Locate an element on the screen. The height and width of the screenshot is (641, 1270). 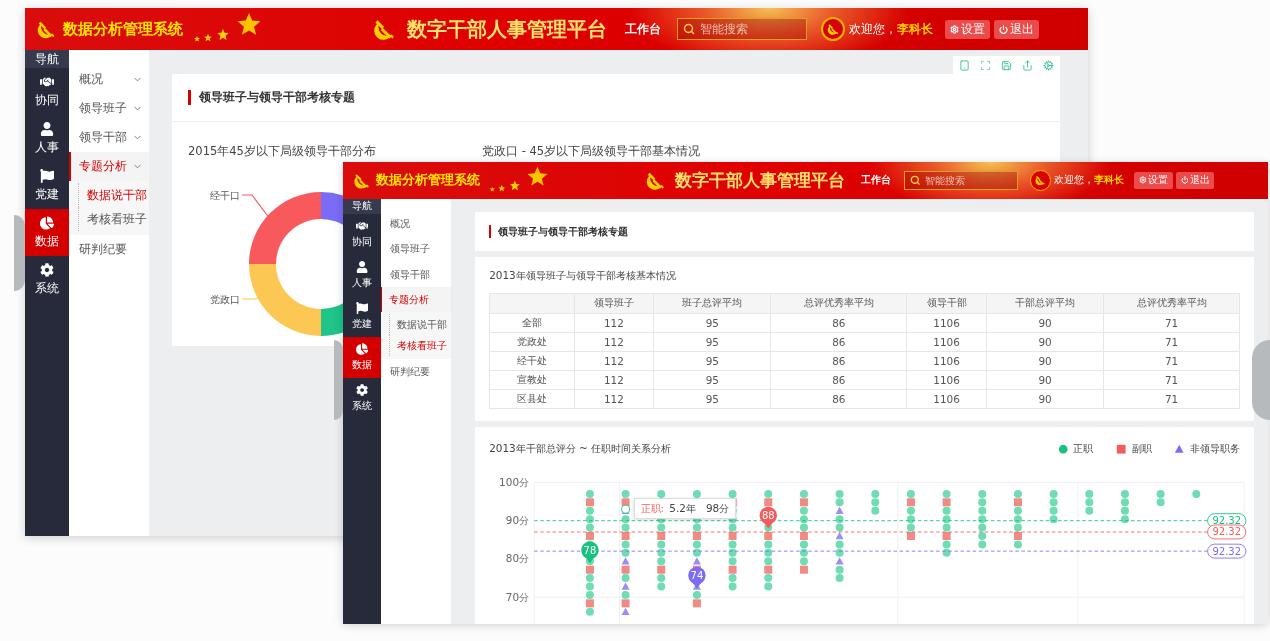
chart-label: 经干口 is located at coordinates (225, 195).